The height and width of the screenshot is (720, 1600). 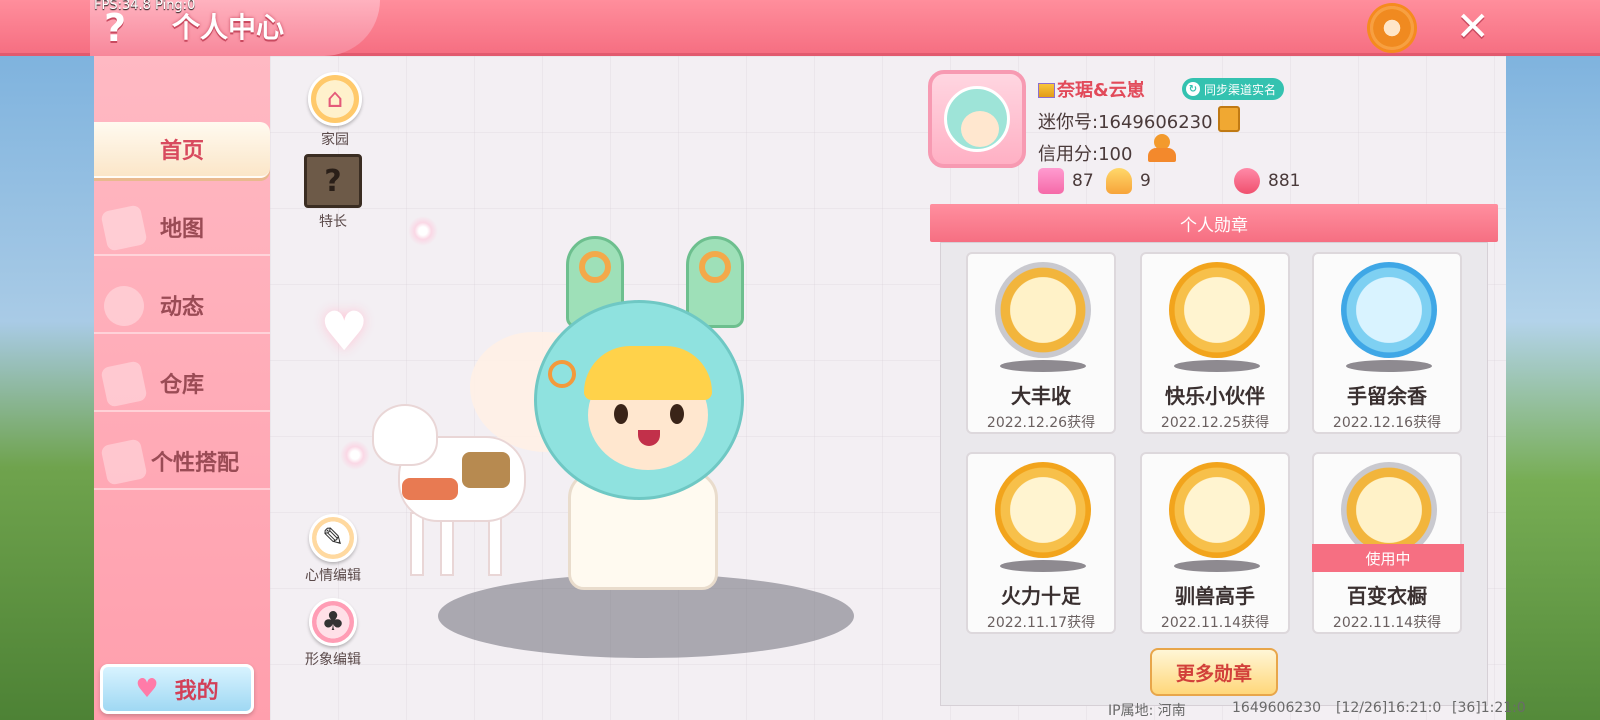 I want to click on mood-edit-shortcut: ✎ 心情编辑, so click(x=333, y=549).